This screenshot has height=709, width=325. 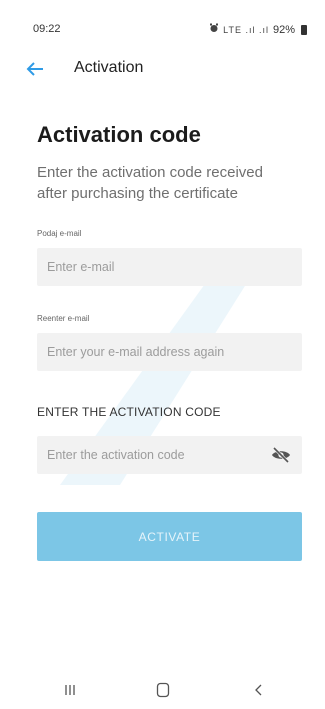 I want to click on home-button, so click(x=163, y=690).